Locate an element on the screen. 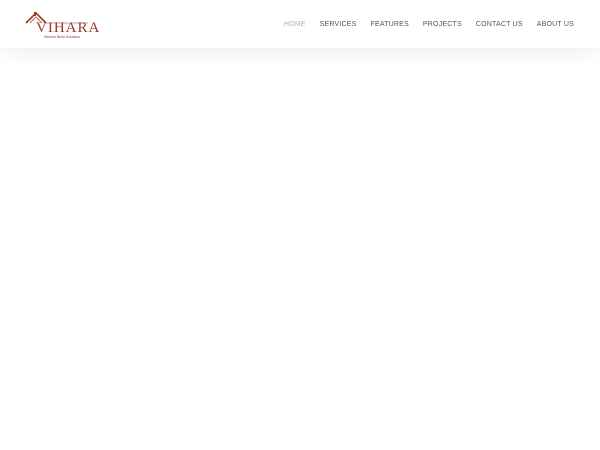 Image resolution: width=600 pixels, height=450 pixels. nav-item-contact-us: CONTACT US is located at coordinates (499, 24).